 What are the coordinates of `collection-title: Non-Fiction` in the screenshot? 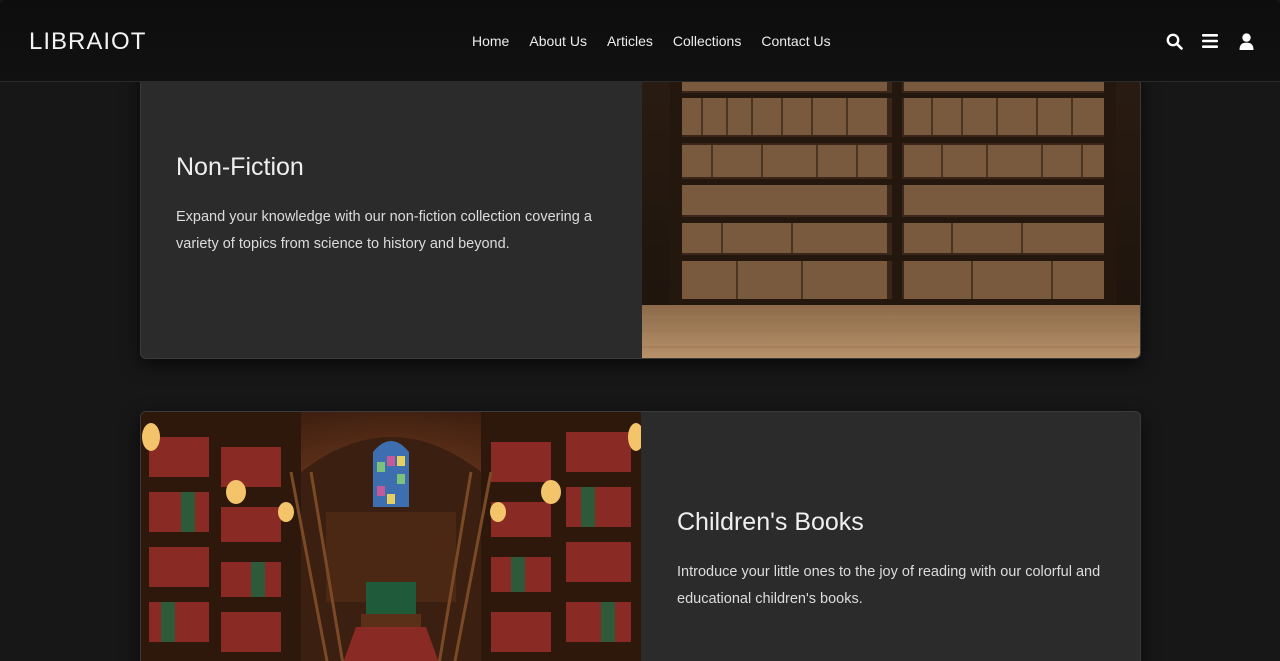 It's located at (240, 167).